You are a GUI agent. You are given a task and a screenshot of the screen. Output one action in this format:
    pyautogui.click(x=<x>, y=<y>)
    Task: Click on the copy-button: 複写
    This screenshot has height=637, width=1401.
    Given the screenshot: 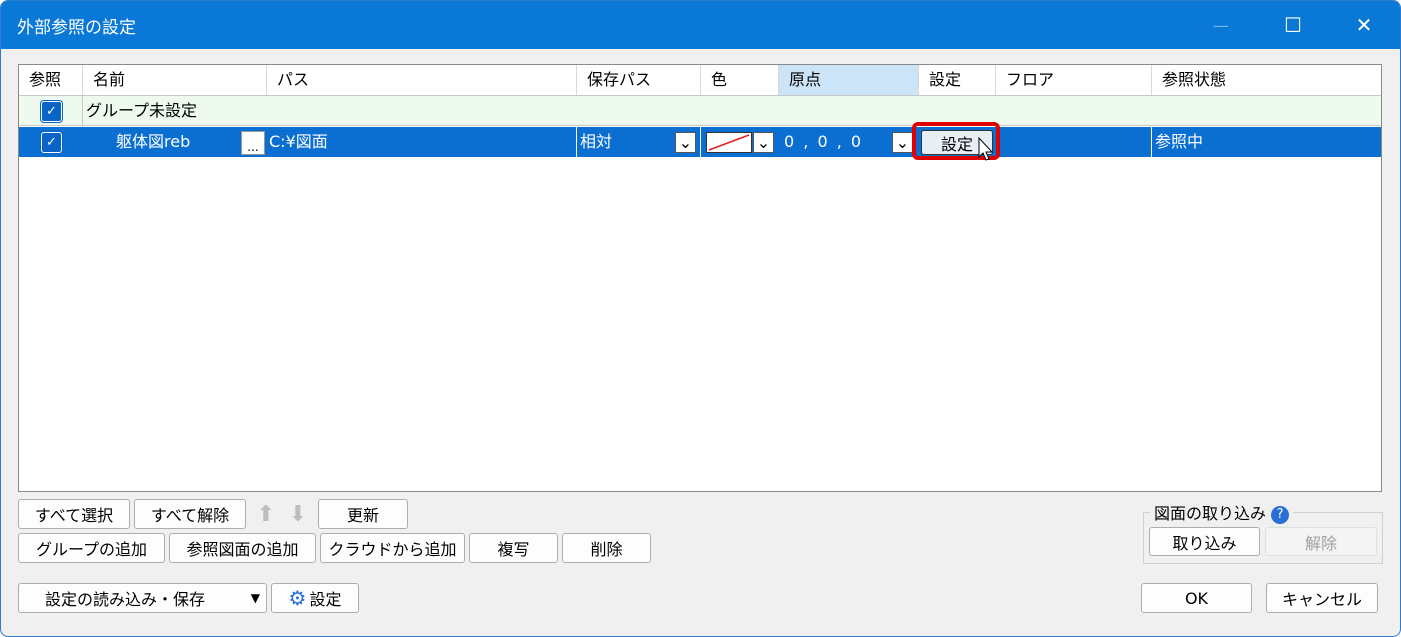 What is the action you would take?
    pyautogui.click(x=513, y=548)
    